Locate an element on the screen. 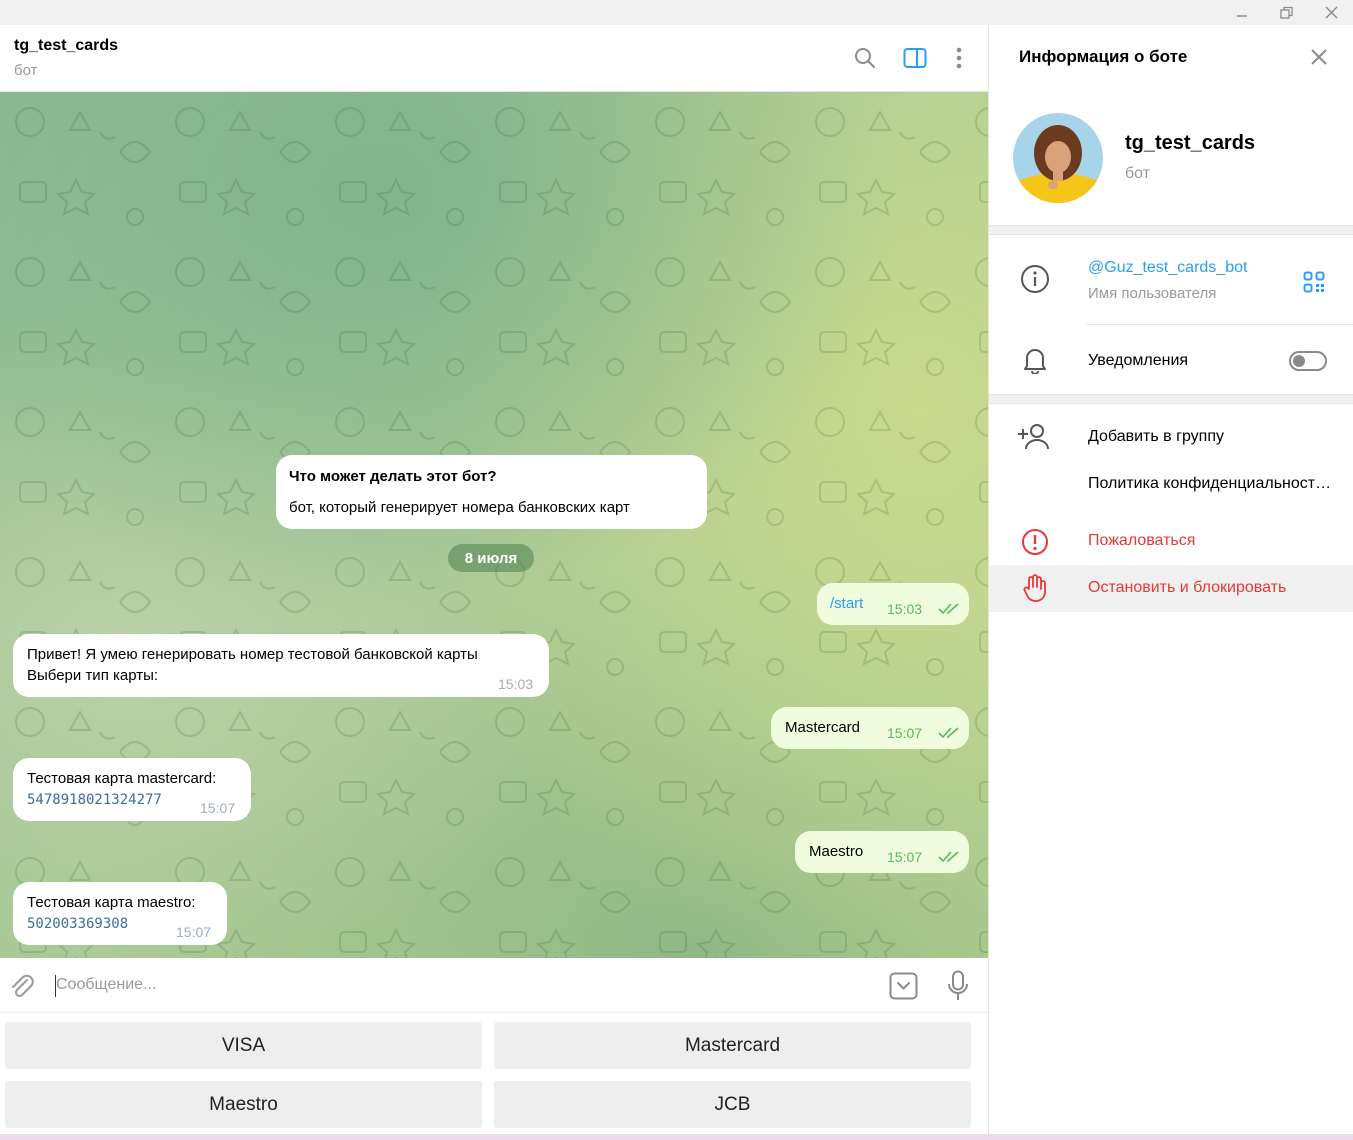 Image resolution: width=1353 pixels, height=1140 pixels. notifications-toggle is located at coordinates (1308, 361).